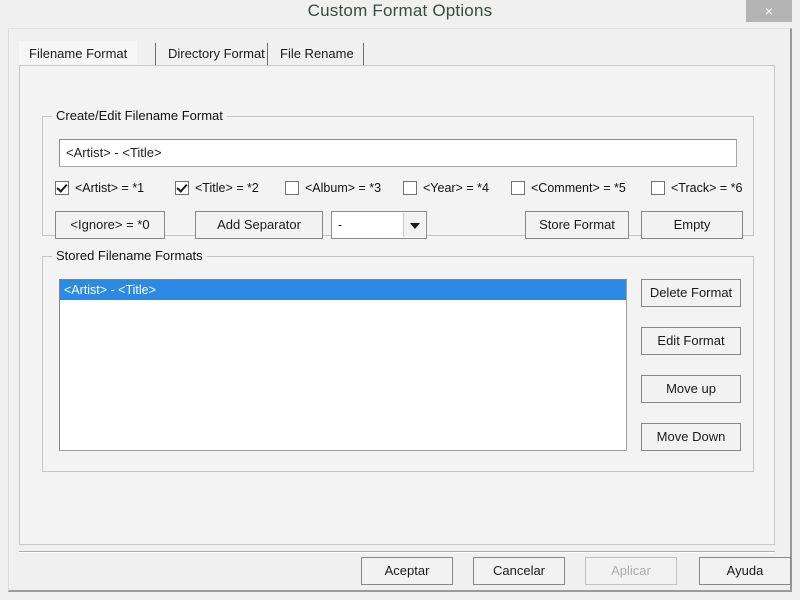 The height and width of the screenshot is (600, 800). What do you see at coordinates (707, 188) in the screenshot?
I see `checkbox-track-label: <Track> = *6` at bounding box center [707, 188].